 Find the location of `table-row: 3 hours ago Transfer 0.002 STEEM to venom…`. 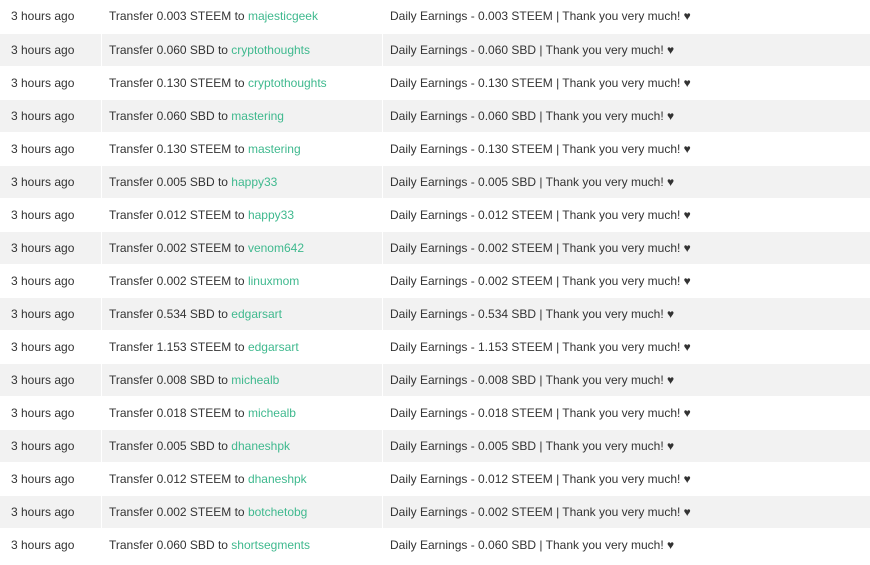

table-row: 3 hours ago Transfer 0.002 STEEM to venom… is located at coordinates (435, 248).